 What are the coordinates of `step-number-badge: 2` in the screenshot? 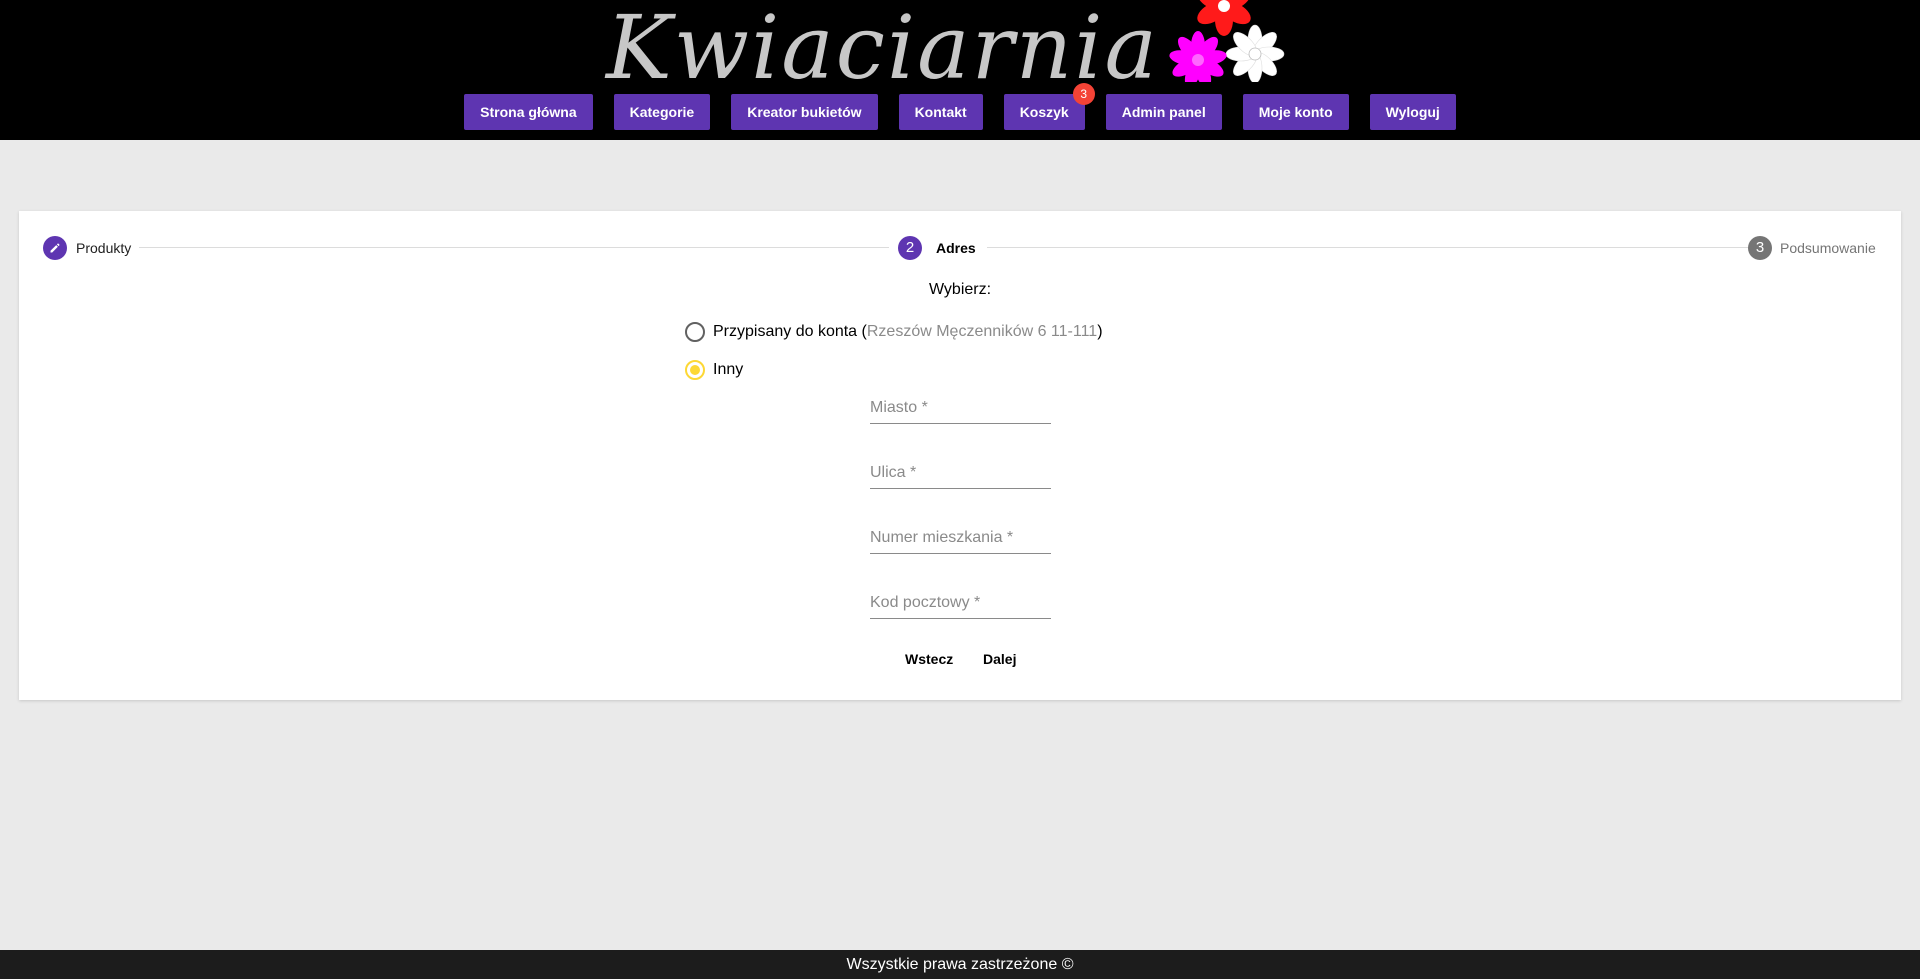 It's located at (910, 248).